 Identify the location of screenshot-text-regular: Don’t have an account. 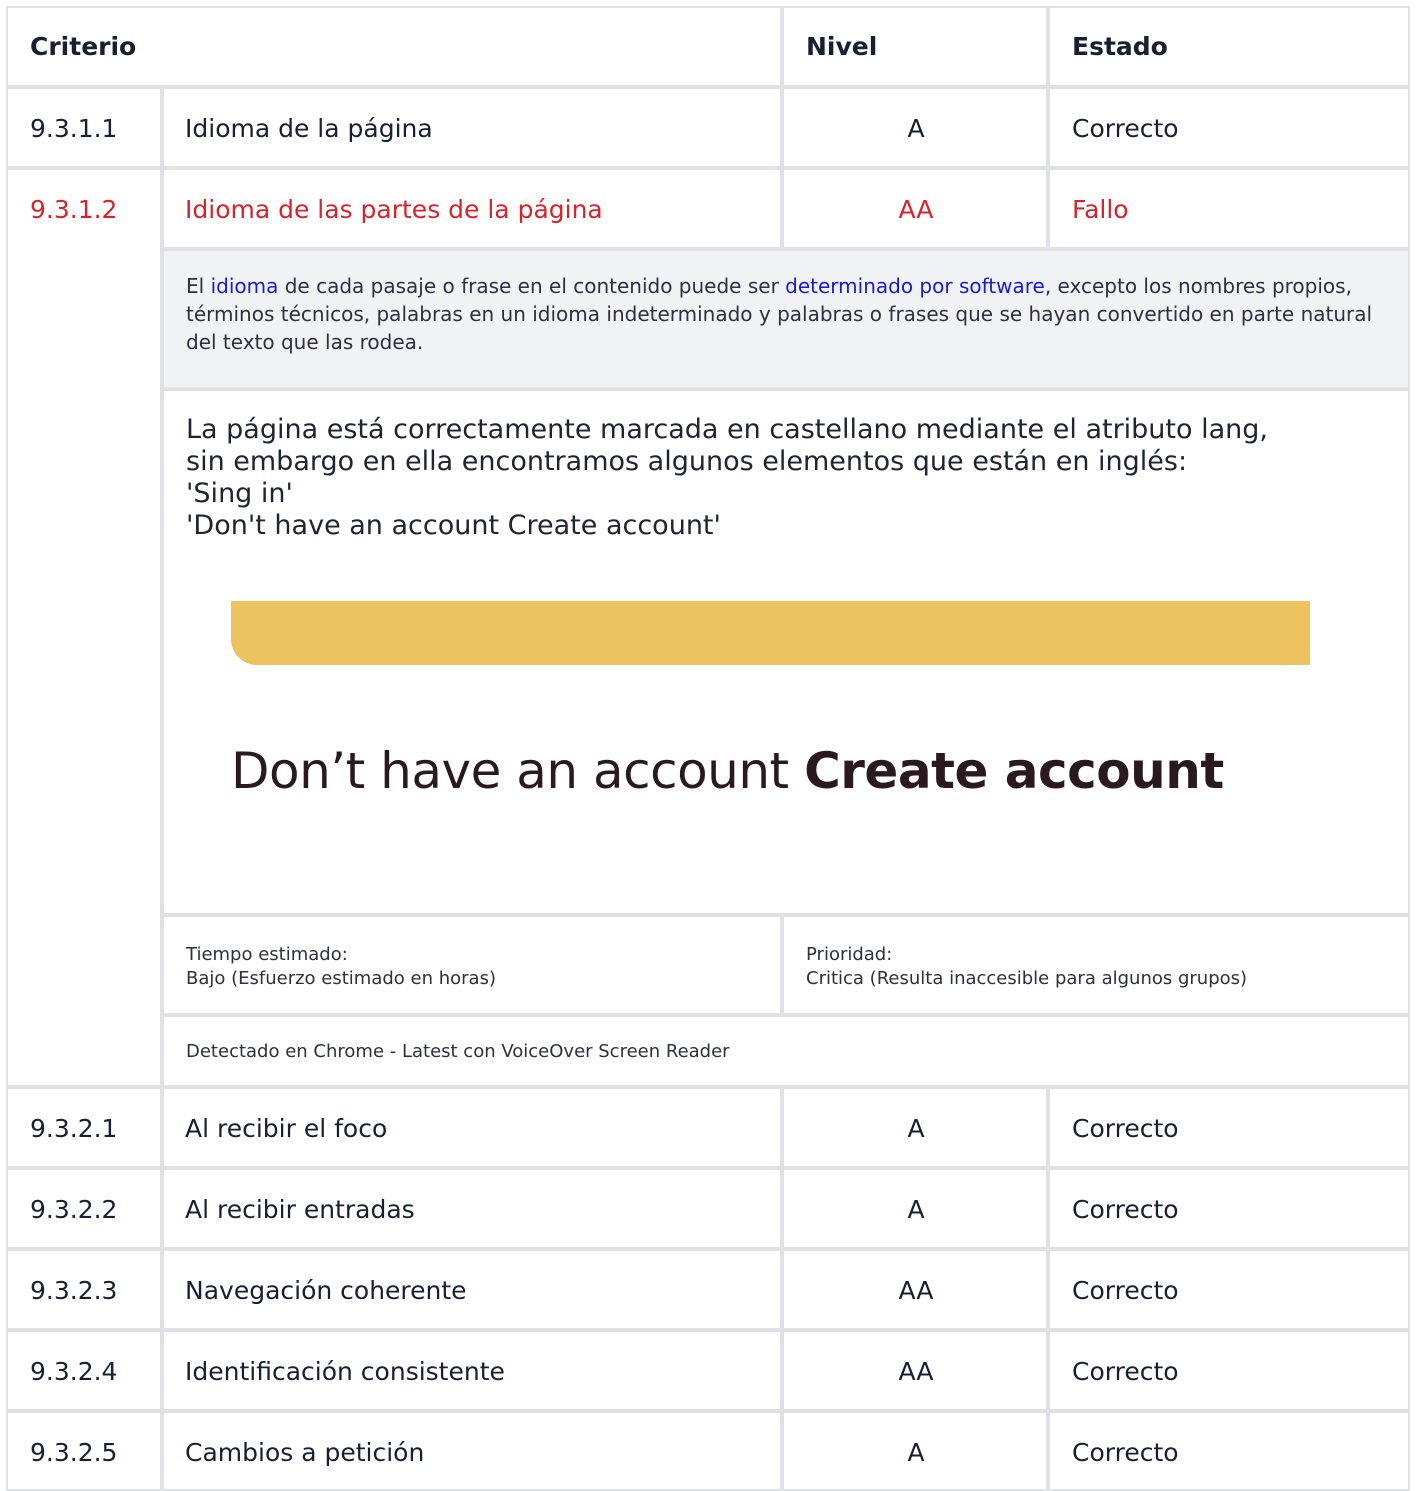
(518, 771).